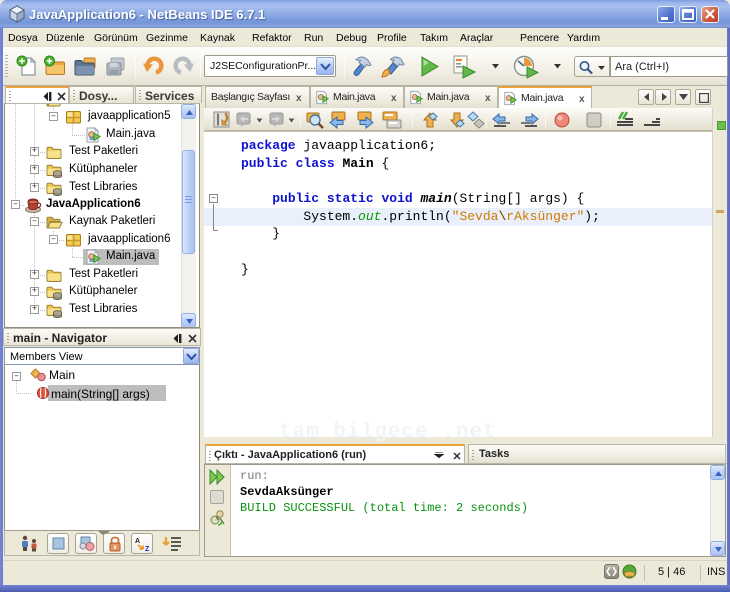 This screenshot has width=730, height=592. I want to click on svg-text: A, so click(137, 541).